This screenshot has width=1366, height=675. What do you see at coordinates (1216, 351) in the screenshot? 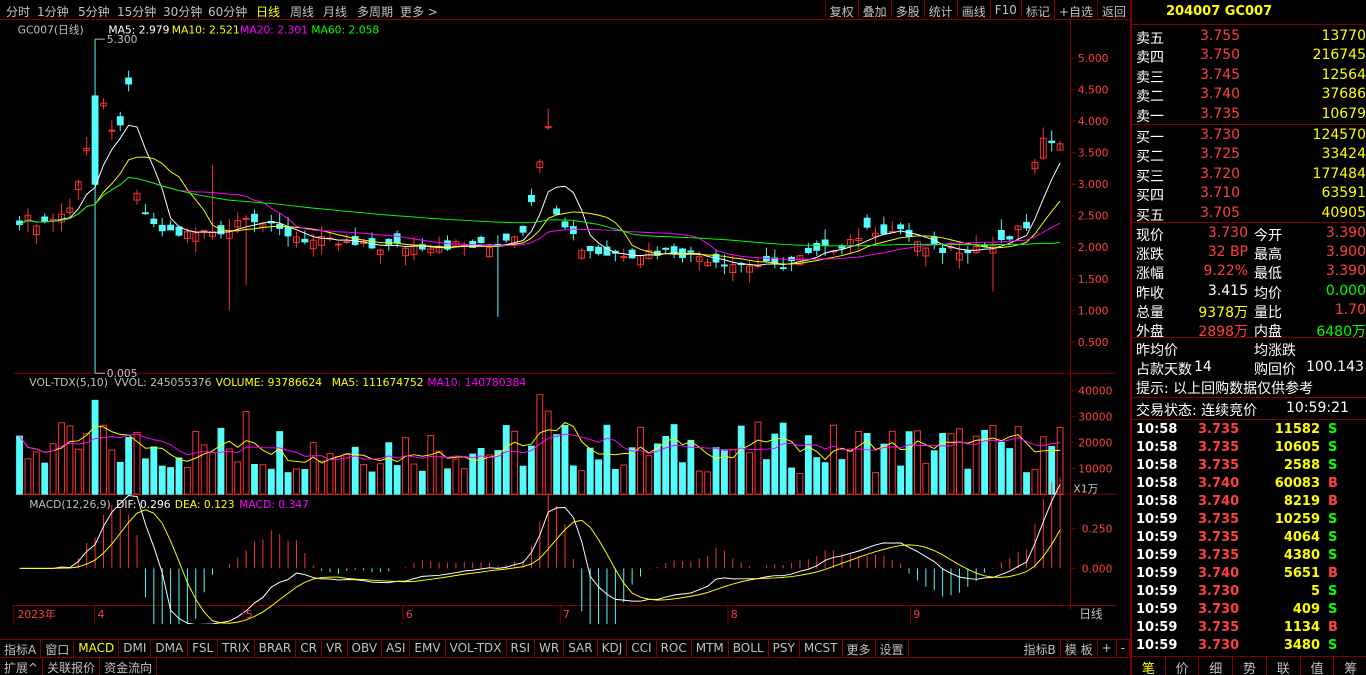
I see `prev-avg-row: 昨均价 均涨跌` at bounding box center [1216, 351].